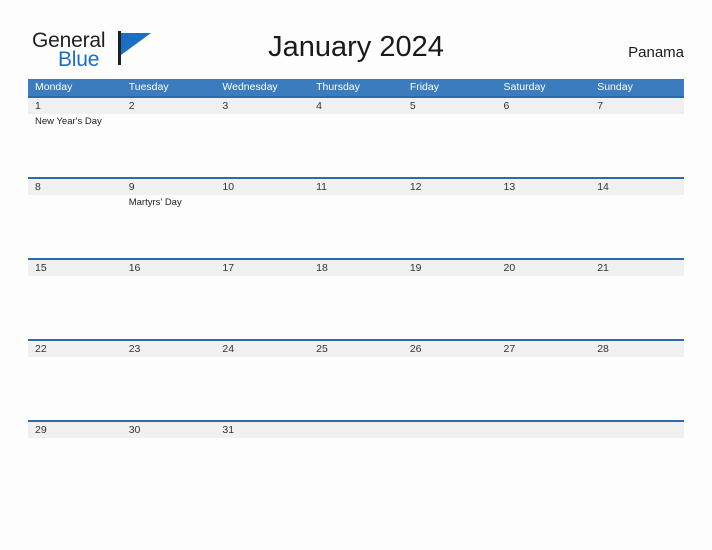 The width and height of the screenshot is (712, 550). I want to click on week-day-cells: 8 9 Martyrs' Day 10 11 12 13 14, so click(356, 218).